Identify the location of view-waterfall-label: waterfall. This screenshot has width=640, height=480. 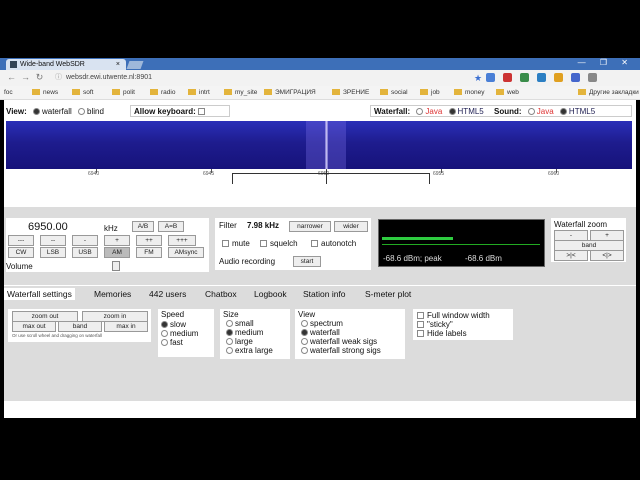
(56, 111).